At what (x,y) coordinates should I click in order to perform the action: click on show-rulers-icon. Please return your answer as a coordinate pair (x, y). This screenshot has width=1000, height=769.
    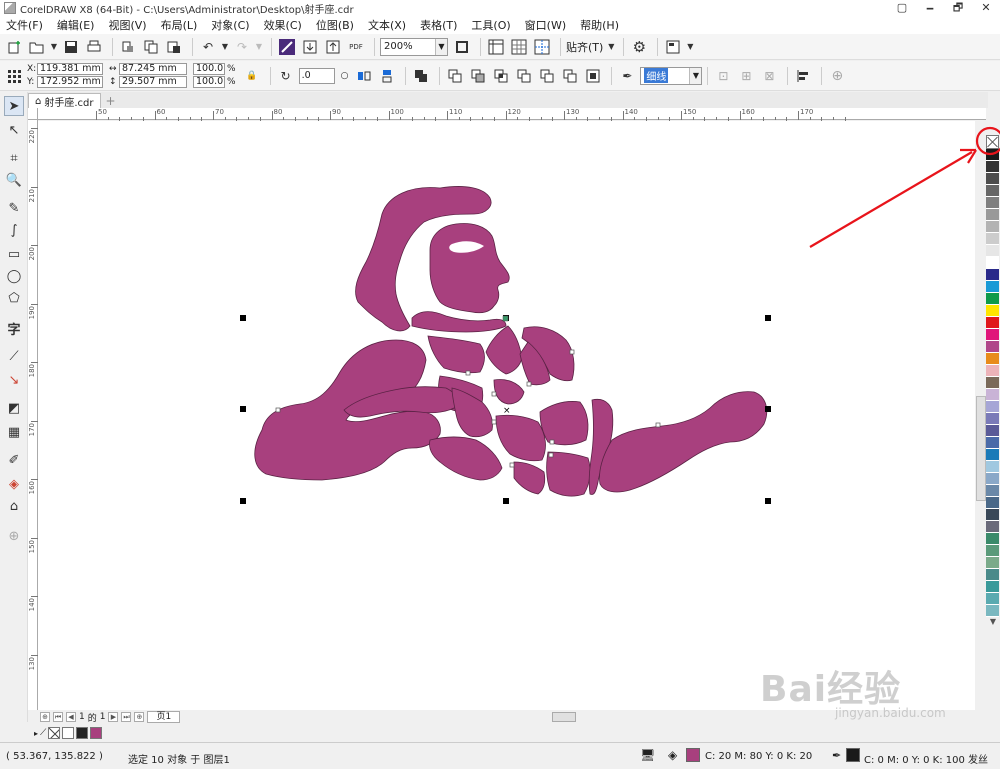
    Looking at the image, I should click on (496, 47).